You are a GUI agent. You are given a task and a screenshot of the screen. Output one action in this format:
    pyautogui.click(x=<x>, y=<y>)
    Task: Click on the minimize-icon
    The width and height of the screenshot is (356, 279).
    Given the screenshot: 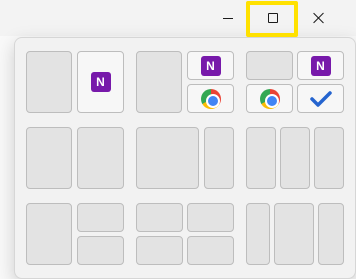 What is the action you would take?
    pyautogui.click(x=228, y=18)
    